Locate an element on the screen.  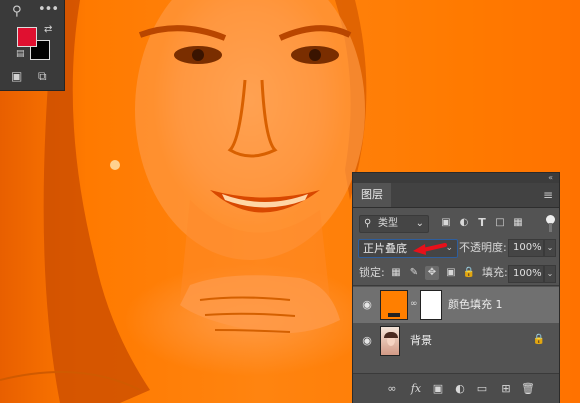
background-layer-thumbnail is located at coordinates (390, 341).